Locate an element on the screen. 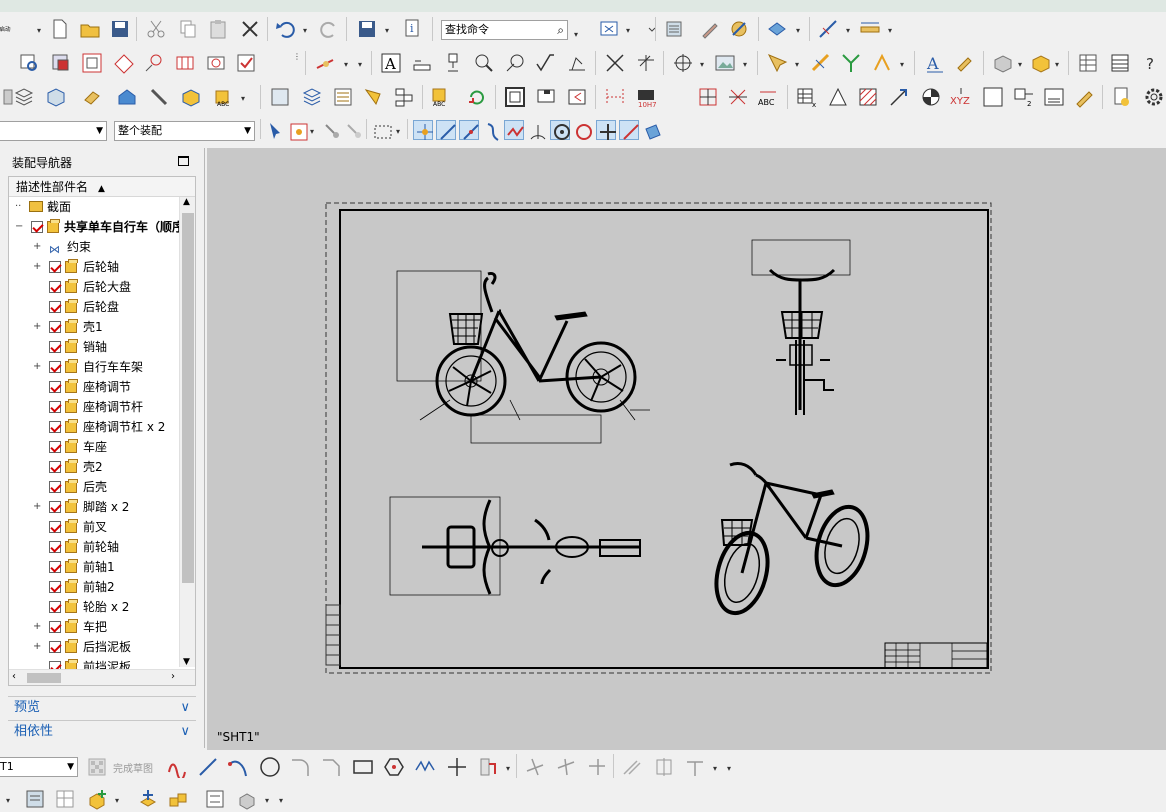 The width and height of the screenshot is (1166, 812). assembly-more-icon: ▾ is located at coordinates (281, 800).